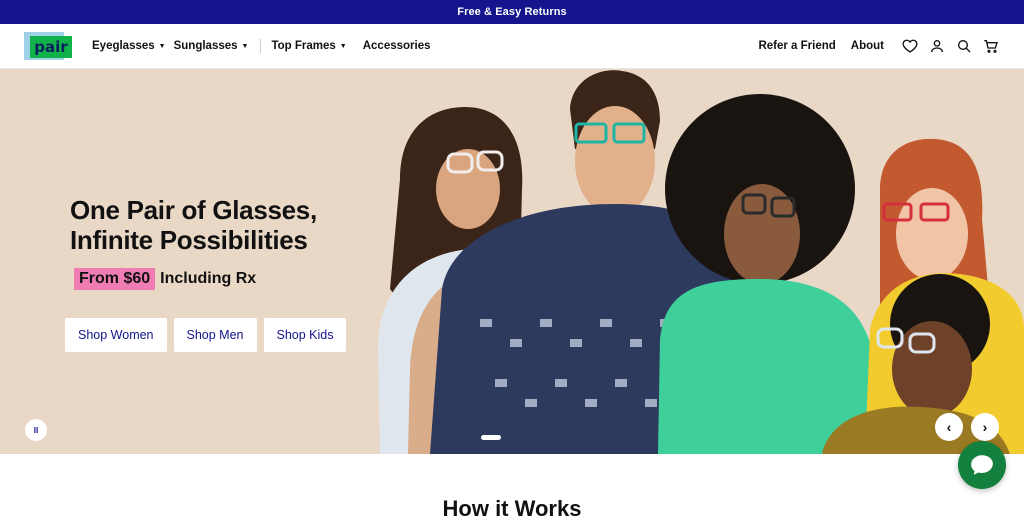  What do you see at coordinates (133, 46) in the screenshot?
I see `nav-eyeglasses: Eyeglasses ▼` at bounding box center [133, 46].